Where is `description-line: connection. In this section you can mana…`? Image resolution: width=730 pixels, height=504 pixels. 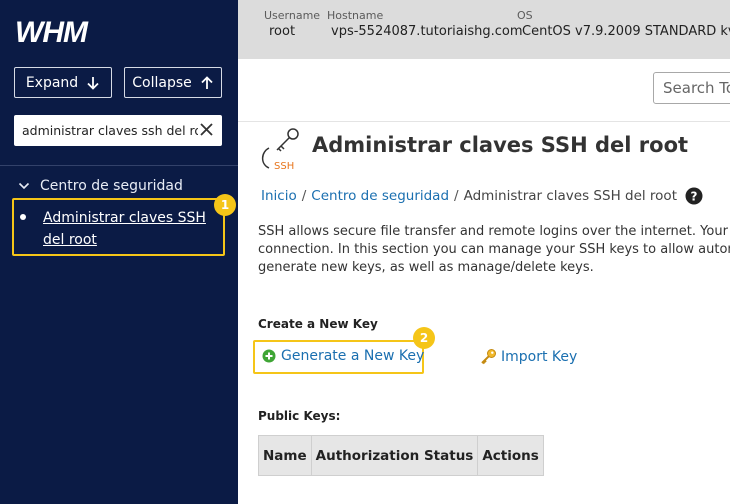 description-line: connection. In this section you can mana… is located at coordinates (494, 249).